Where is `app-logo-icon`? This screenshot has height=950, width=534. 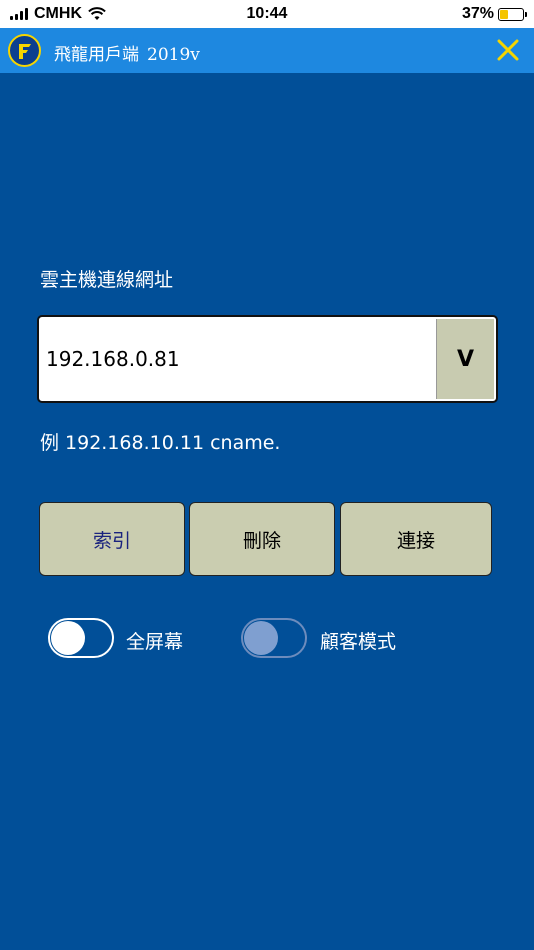
app-logo-icon is located at coordinates (24, 50).